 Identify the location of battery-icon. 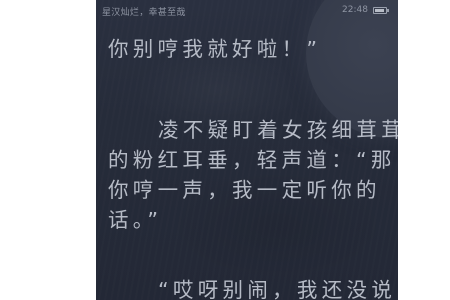
(381, 10).